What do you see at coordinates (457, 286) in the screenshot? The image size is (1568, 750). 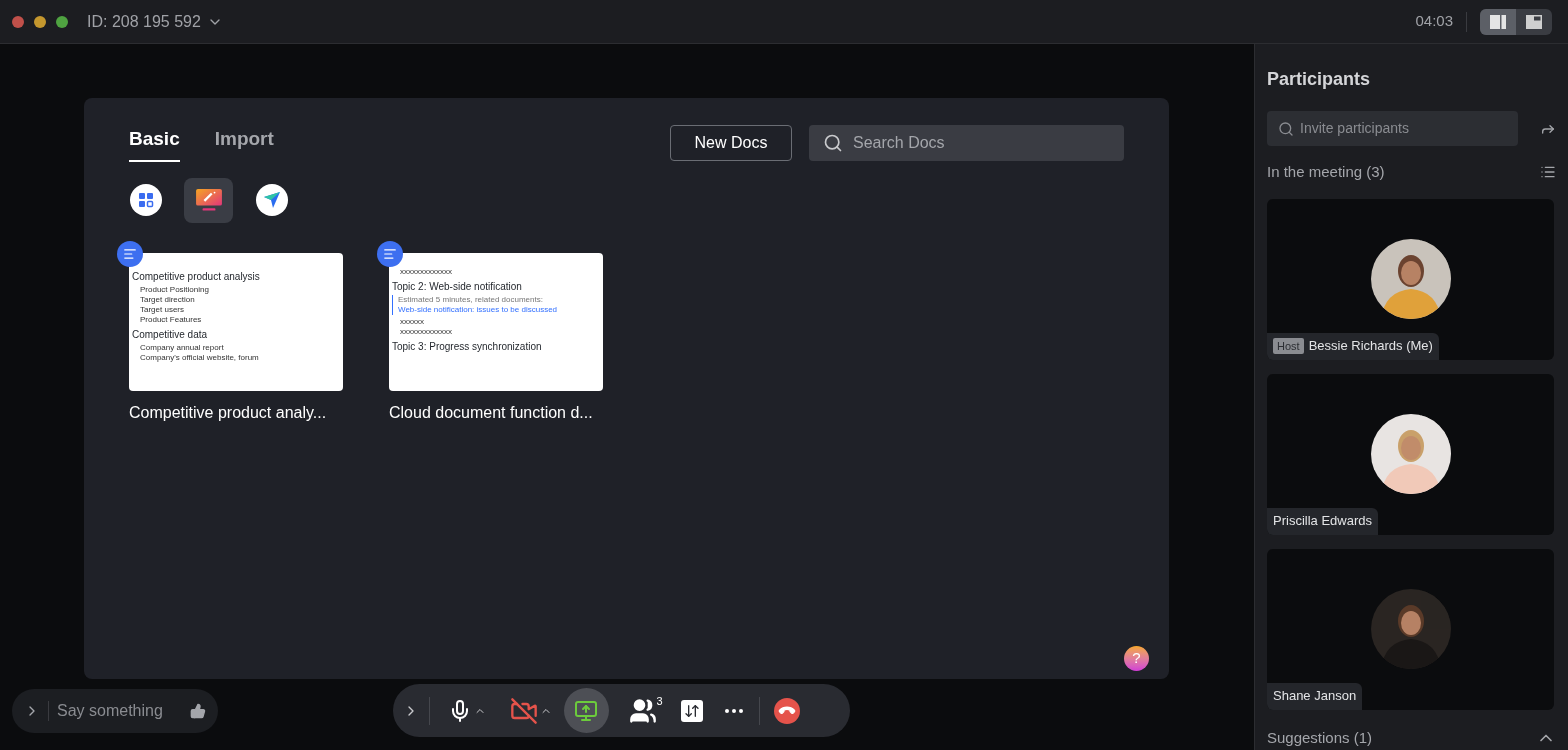 I see `preview-heading: Topic 2: Web-side notification` at bounding box center [457, 286].